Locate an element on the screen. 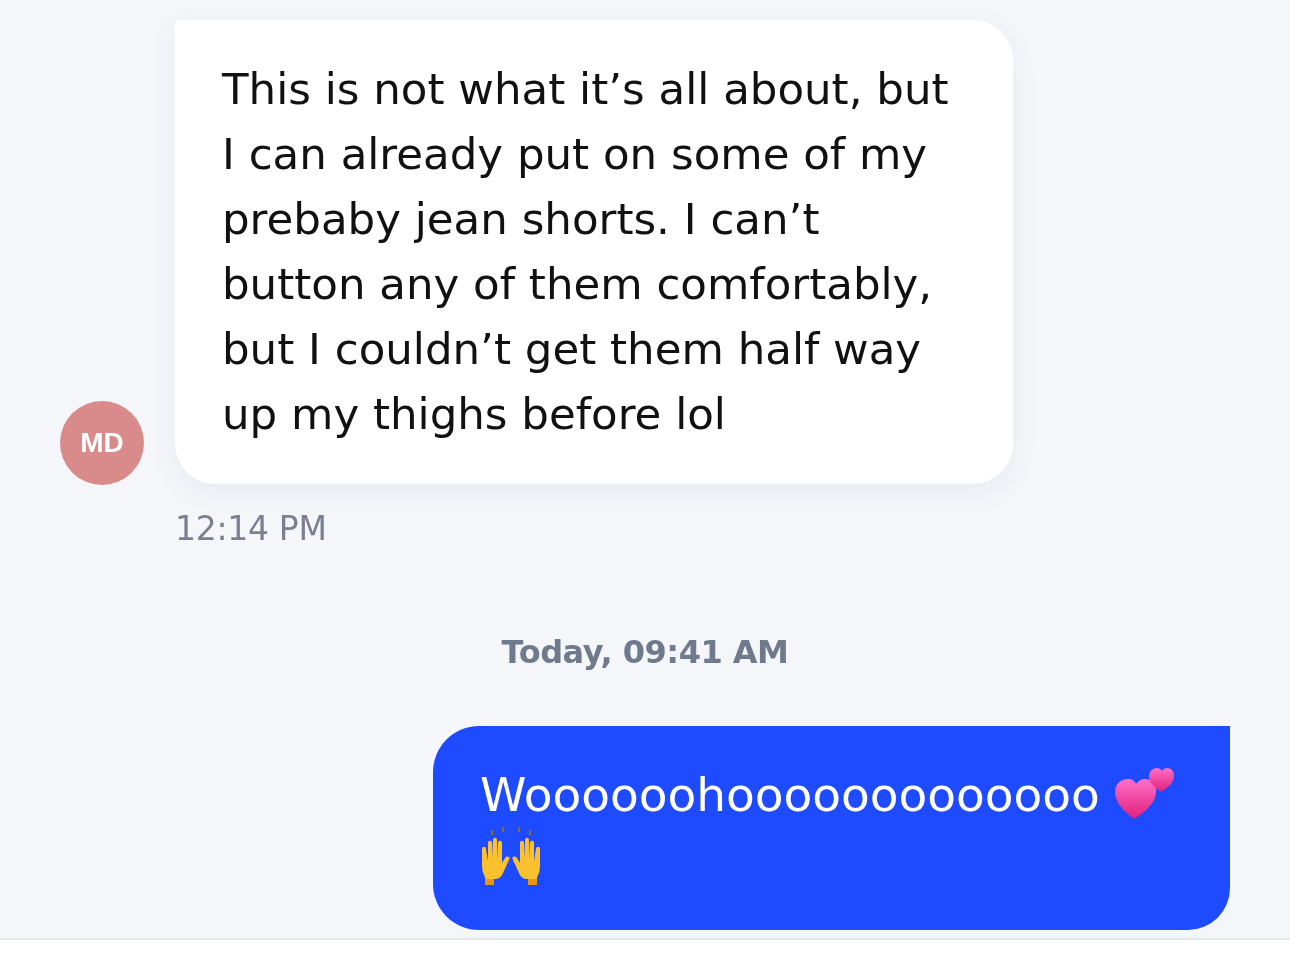 The height and width of the screenshot is (961, 1290). timestamp: 12:14 PM is located at coordinates (251, 529).